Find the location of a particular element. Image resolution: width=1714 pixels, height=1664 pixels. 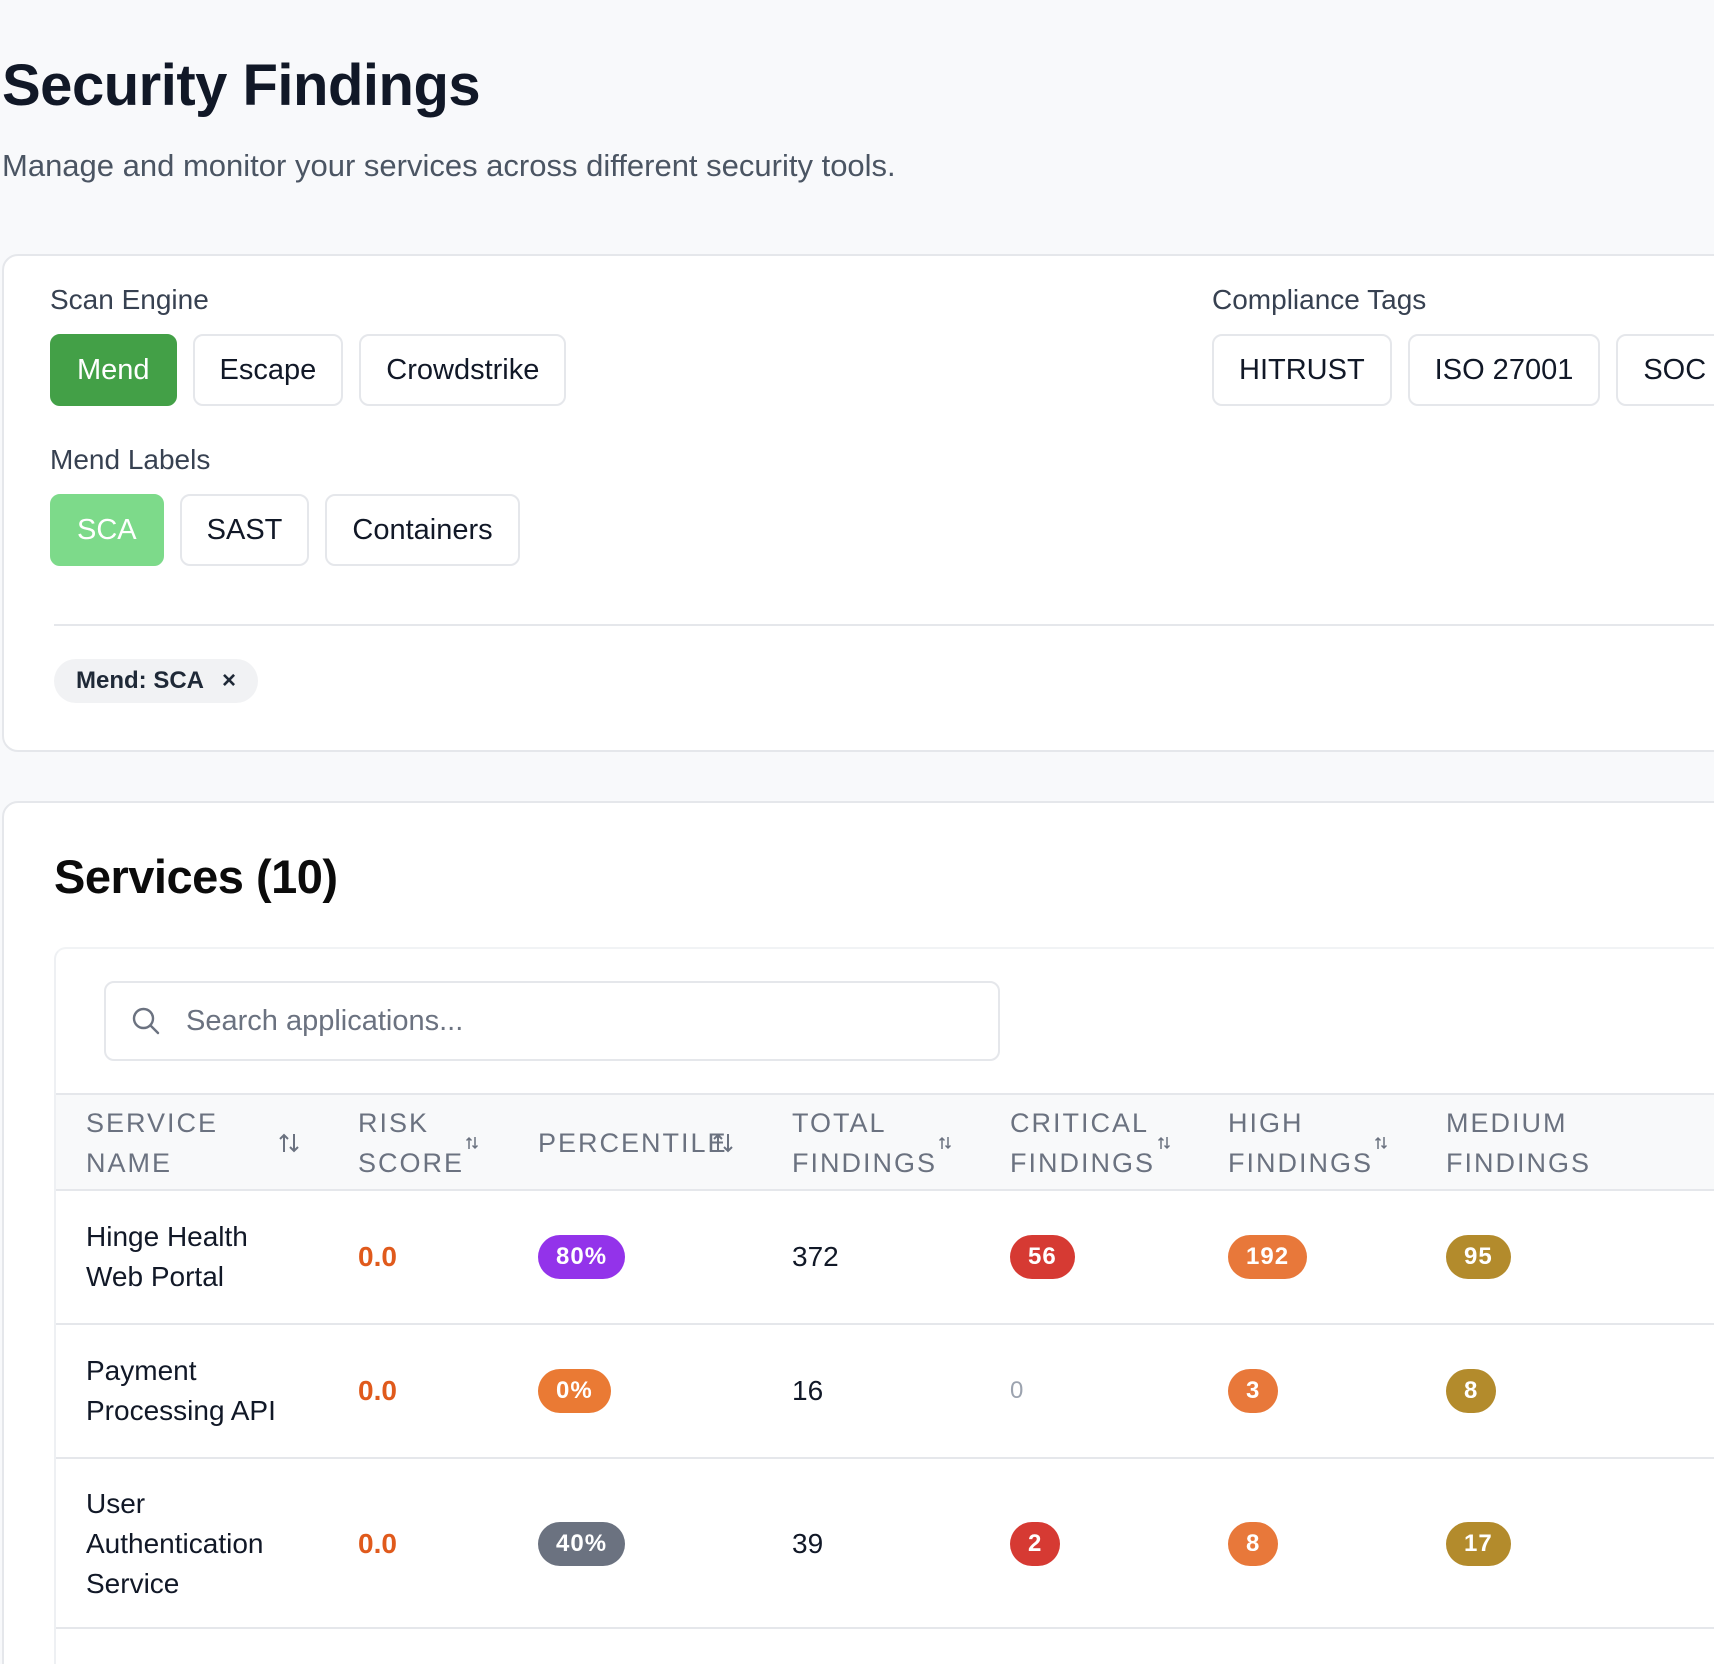

column-header-medium-findings: MEDIUM FINDINGS is located at coordinates (1556, 1143).